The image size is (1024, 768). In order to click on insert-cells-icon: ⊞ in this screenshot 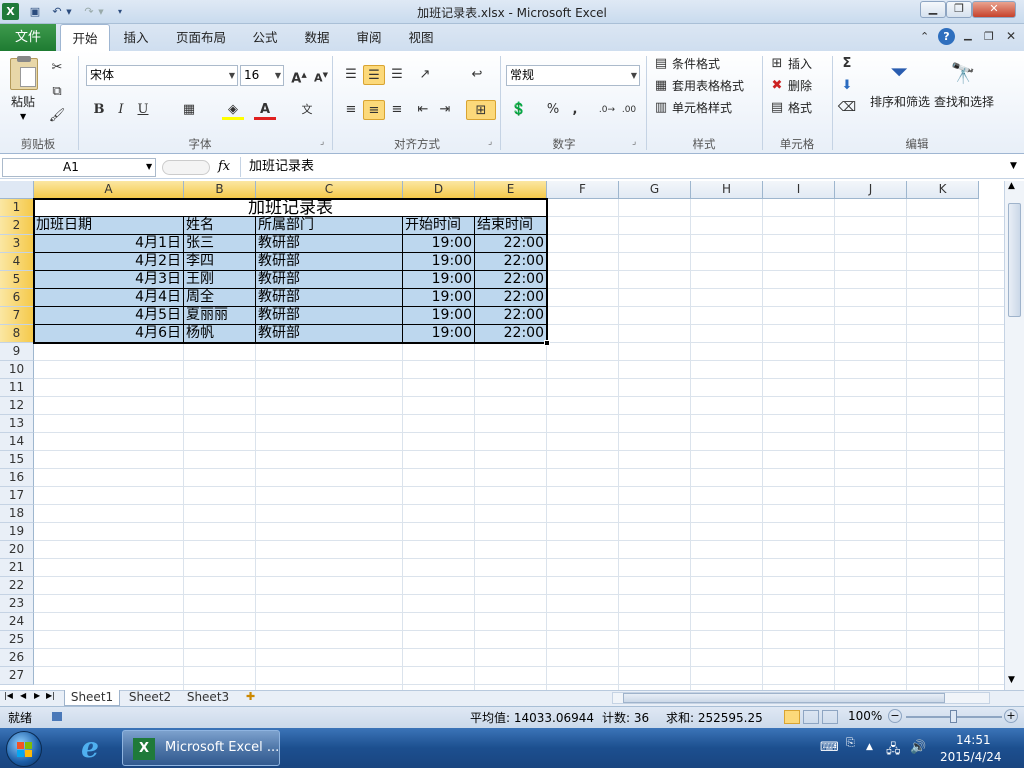, I will do `click(777, 64)`.